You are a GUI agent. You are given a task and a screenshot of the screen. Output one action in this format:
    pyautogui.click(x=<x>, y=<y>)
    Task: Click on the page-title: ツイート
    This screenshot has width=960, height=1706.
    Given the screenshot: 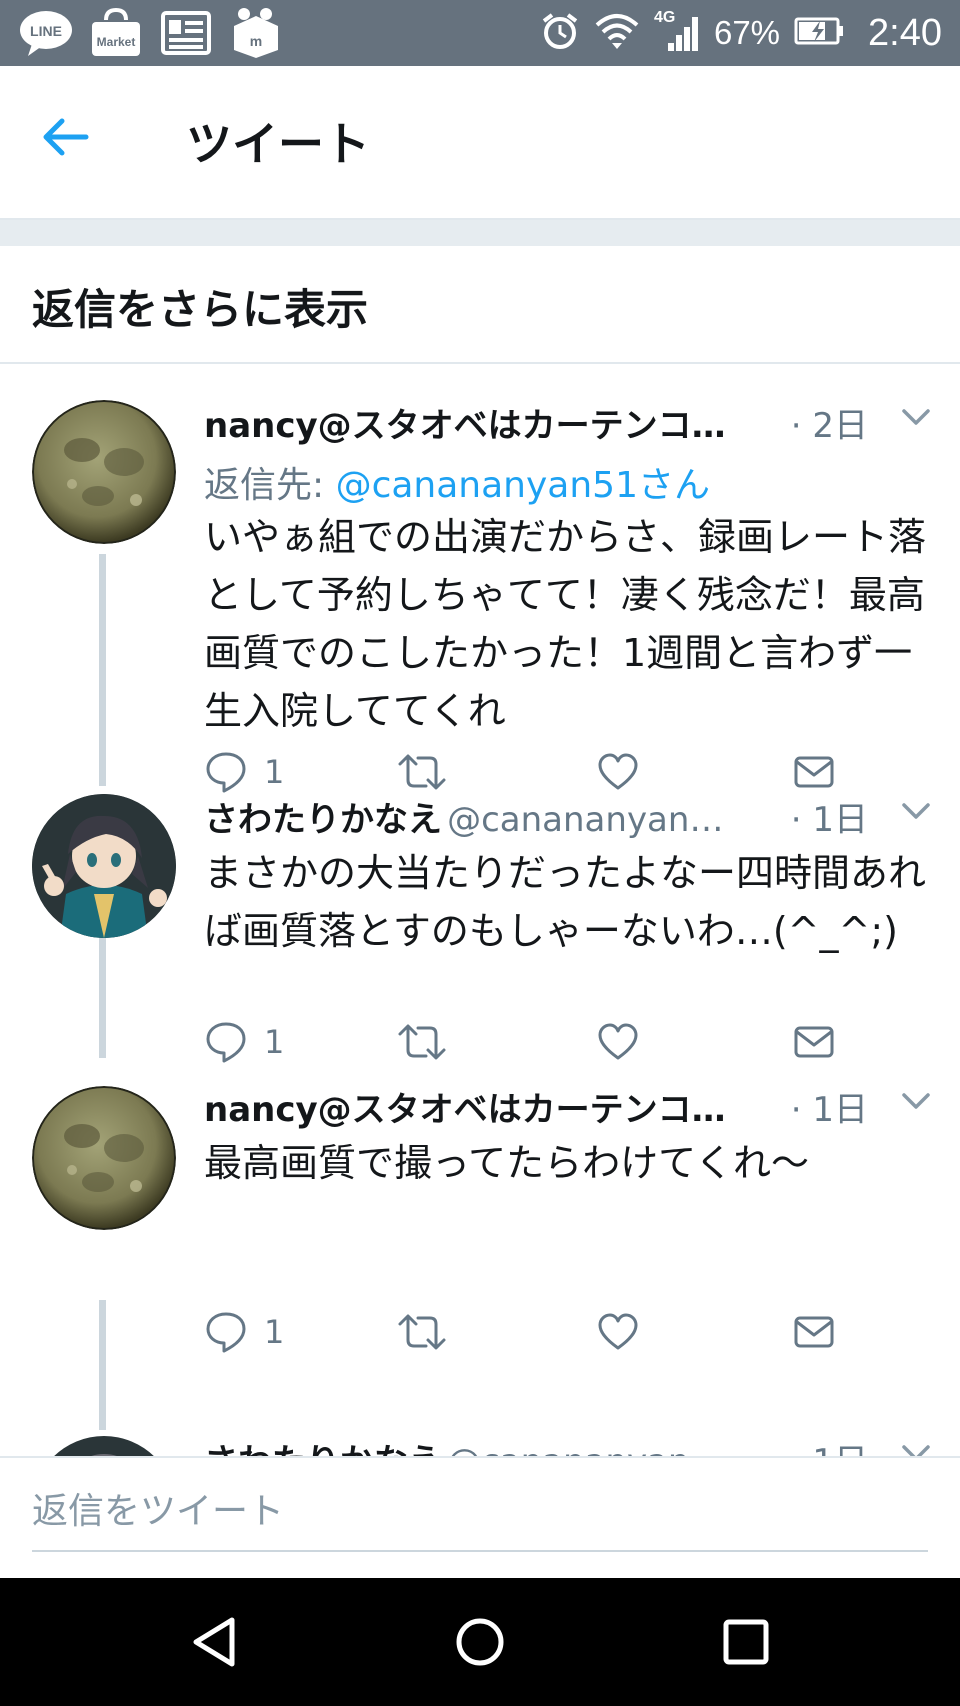 What is the action you would take?
    pyautogui.click(x=278, y=144)
    